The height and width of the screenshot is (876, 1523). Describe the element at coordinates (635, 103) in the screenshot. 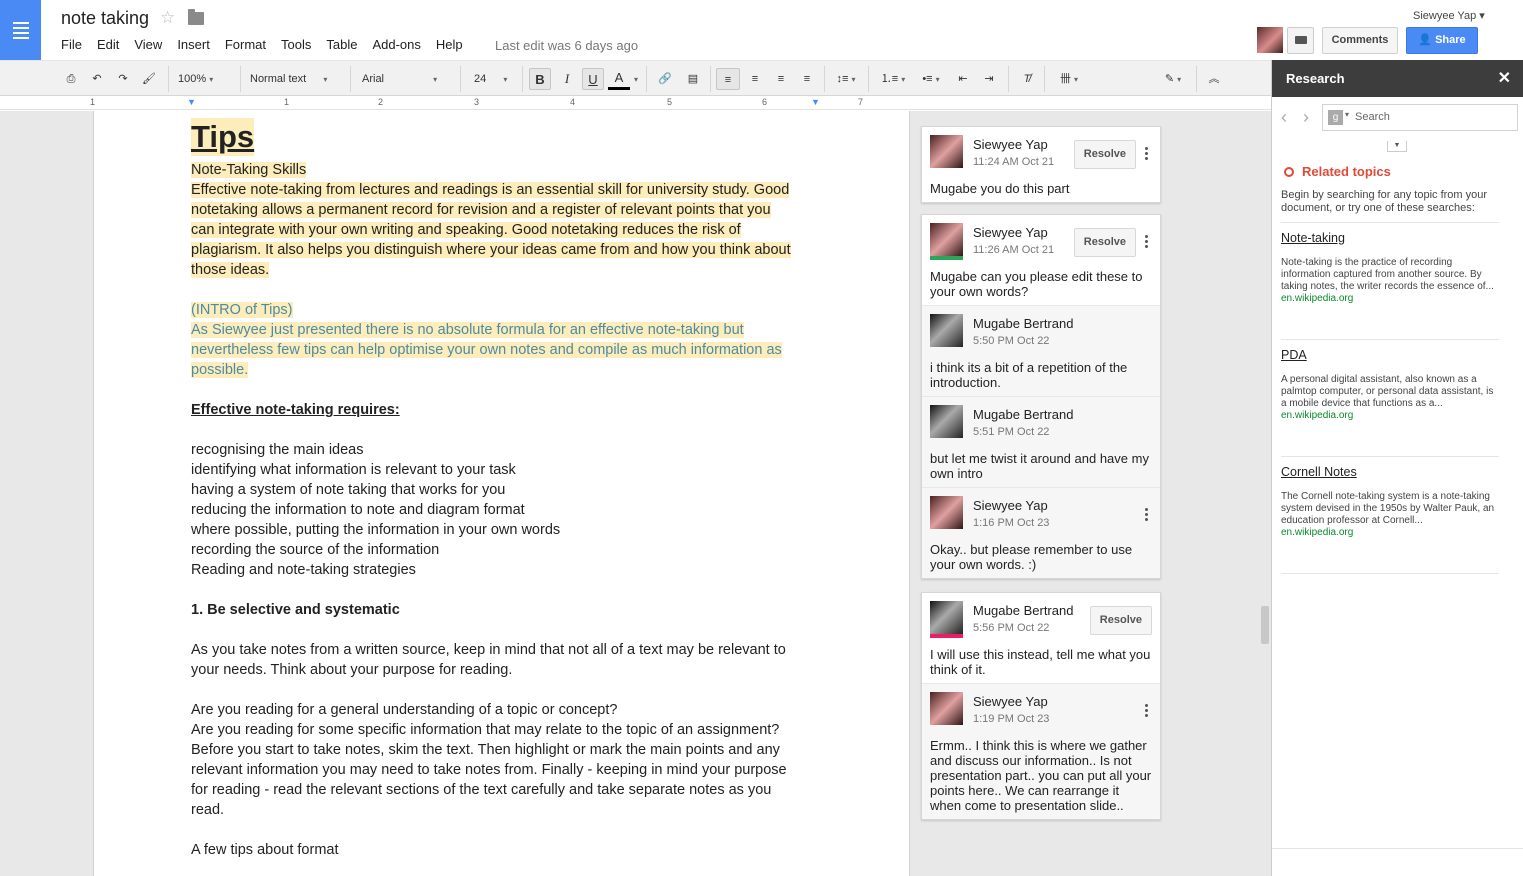

I see `ruler: 1 ▼ 1 2 3 4 5 6 ▼ 7` at that location.